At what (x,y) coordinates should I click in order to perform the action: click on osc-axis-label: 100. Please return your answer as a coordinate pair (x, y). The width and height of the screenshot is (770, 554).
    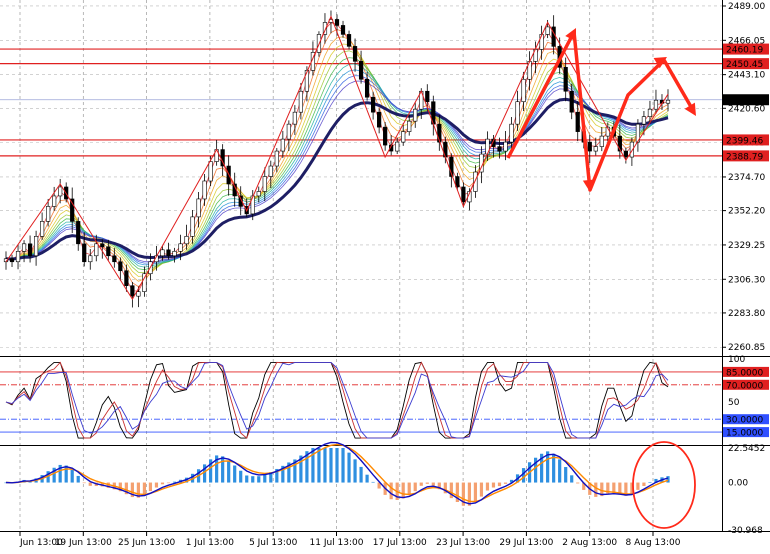
    Looking at the image, I should click on (736, 360).